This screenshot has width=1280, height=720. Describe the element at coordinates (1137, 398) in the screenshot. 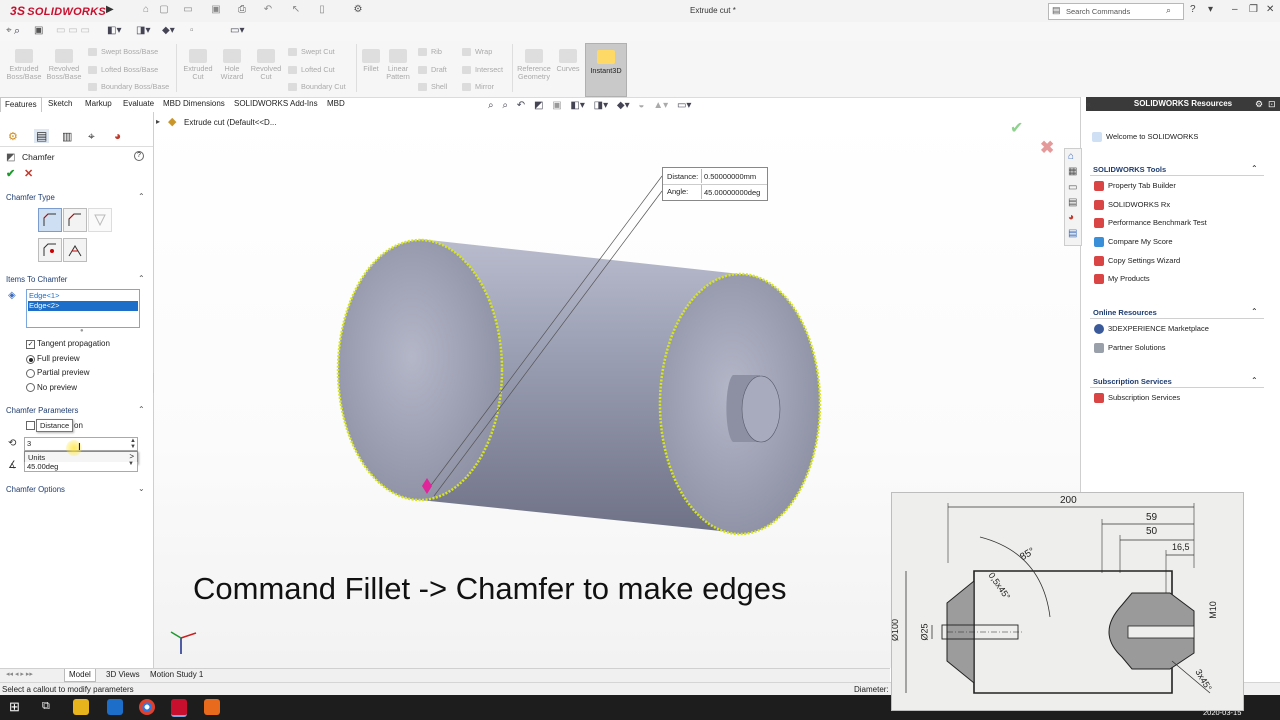

I see `subscription-services-link: Subscription Services` at that location.